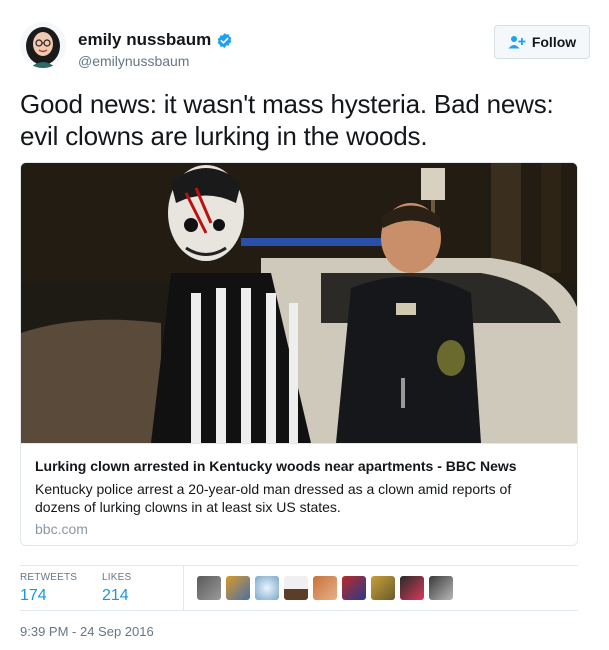 The height and width of the screenshot is (650, 609). I want to click on tweet-stats: RETWEETS 174 LIKES 214, so click(299, 588).